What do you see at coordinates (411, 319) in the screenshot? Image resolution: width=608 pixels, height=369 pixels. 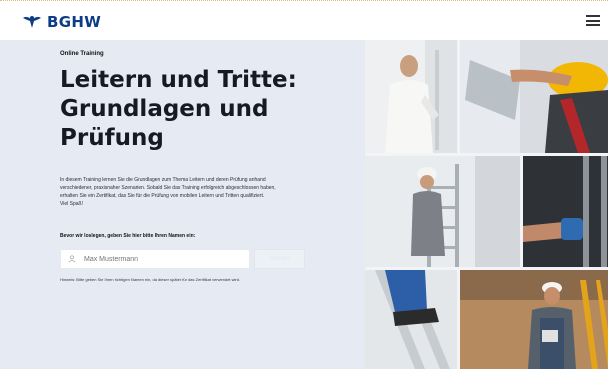 I see `photo-boots-ladder` at bounding box center [411, 319].